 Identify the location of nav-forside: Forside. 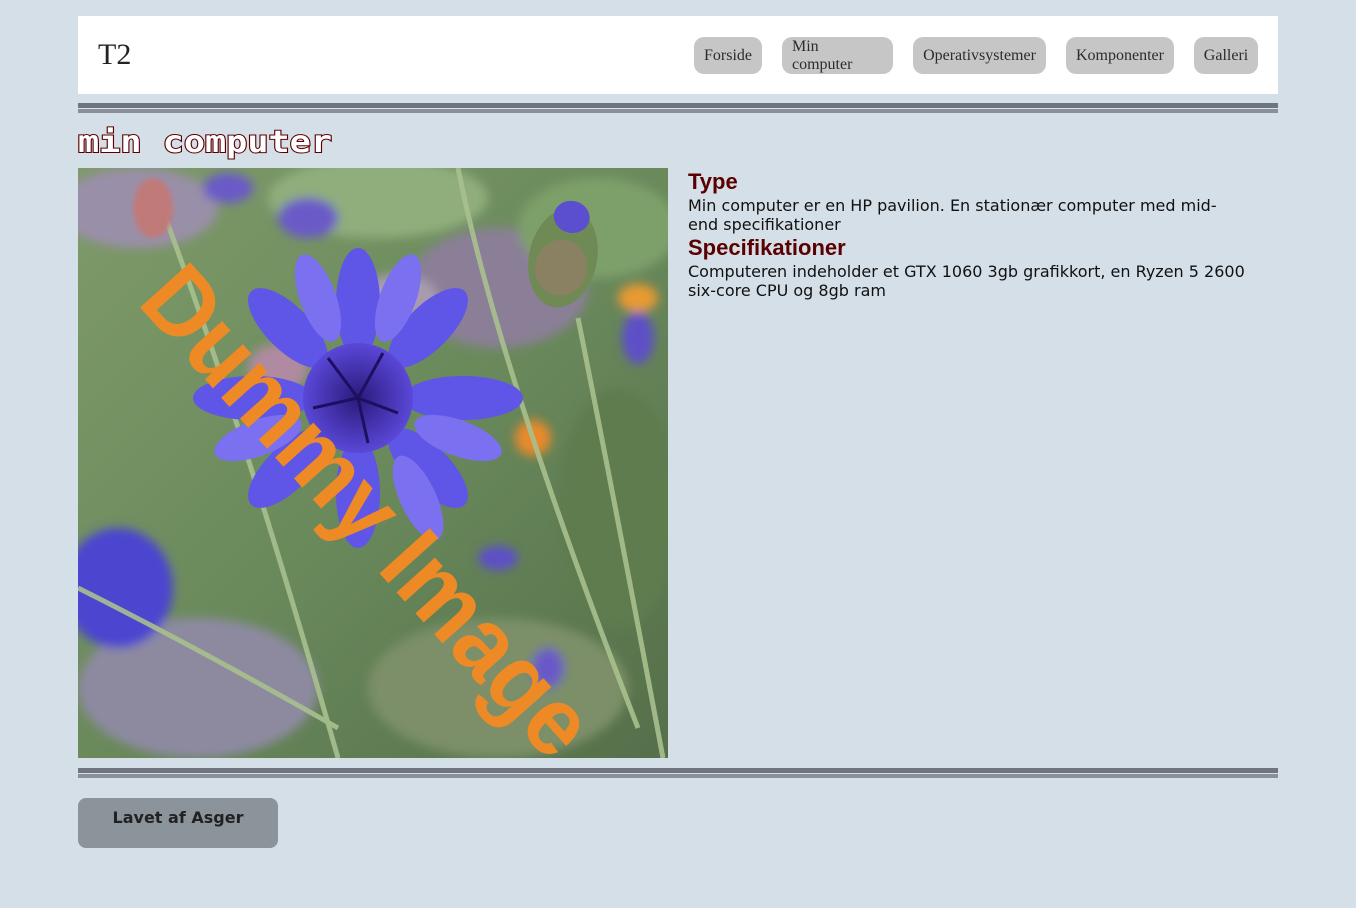
(728, 55).